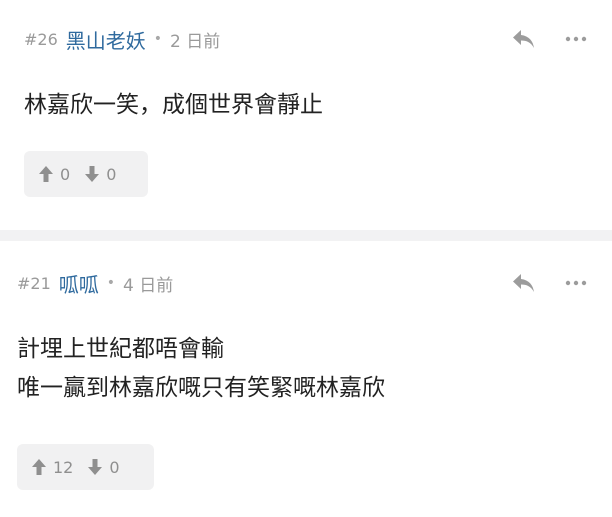  What do you see at coordinates (52, 467) in the screenshot?
I see `upvote-button: 12` at bounding box center [52, 467].